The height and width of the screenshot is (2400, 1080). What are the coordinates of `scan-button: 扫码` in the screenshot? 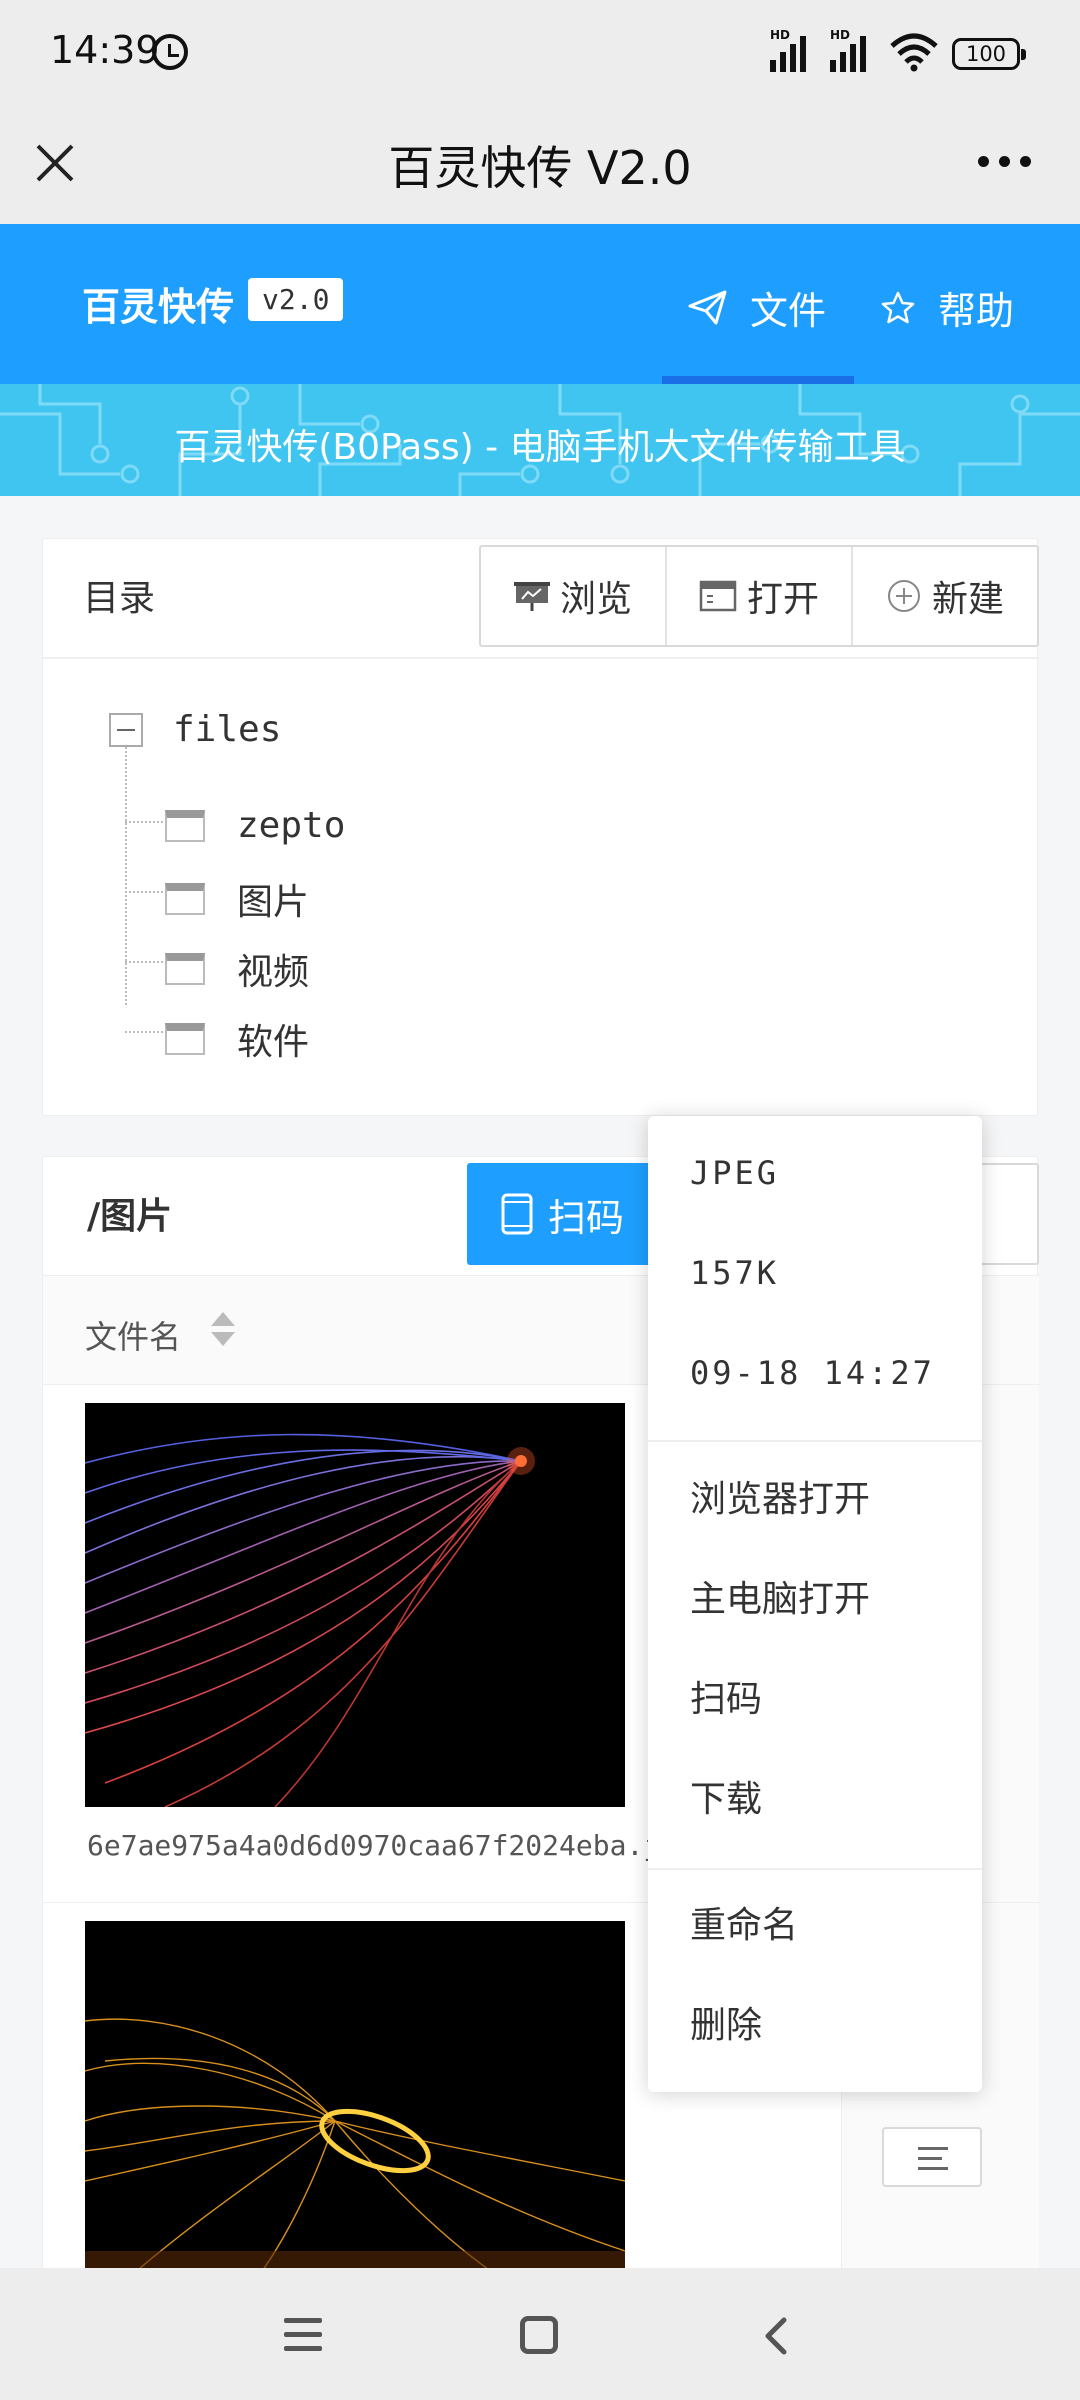 It's located at (562, 1214).